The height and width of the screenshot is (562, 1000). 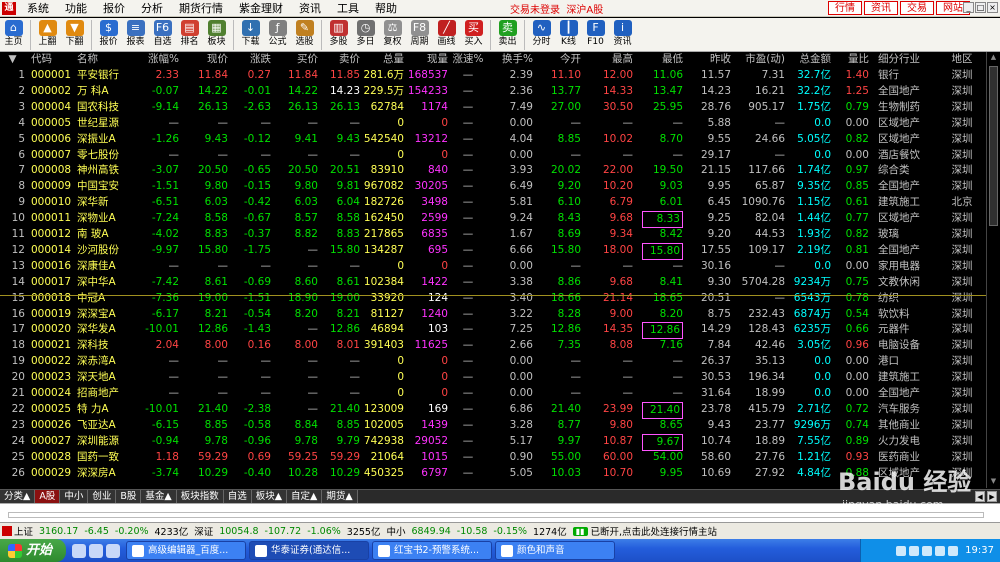 What do you see at coordinates (907, 59) in the screenshot?
I see `column-header-ind: 细分行业` at bounding box center [907, 59].